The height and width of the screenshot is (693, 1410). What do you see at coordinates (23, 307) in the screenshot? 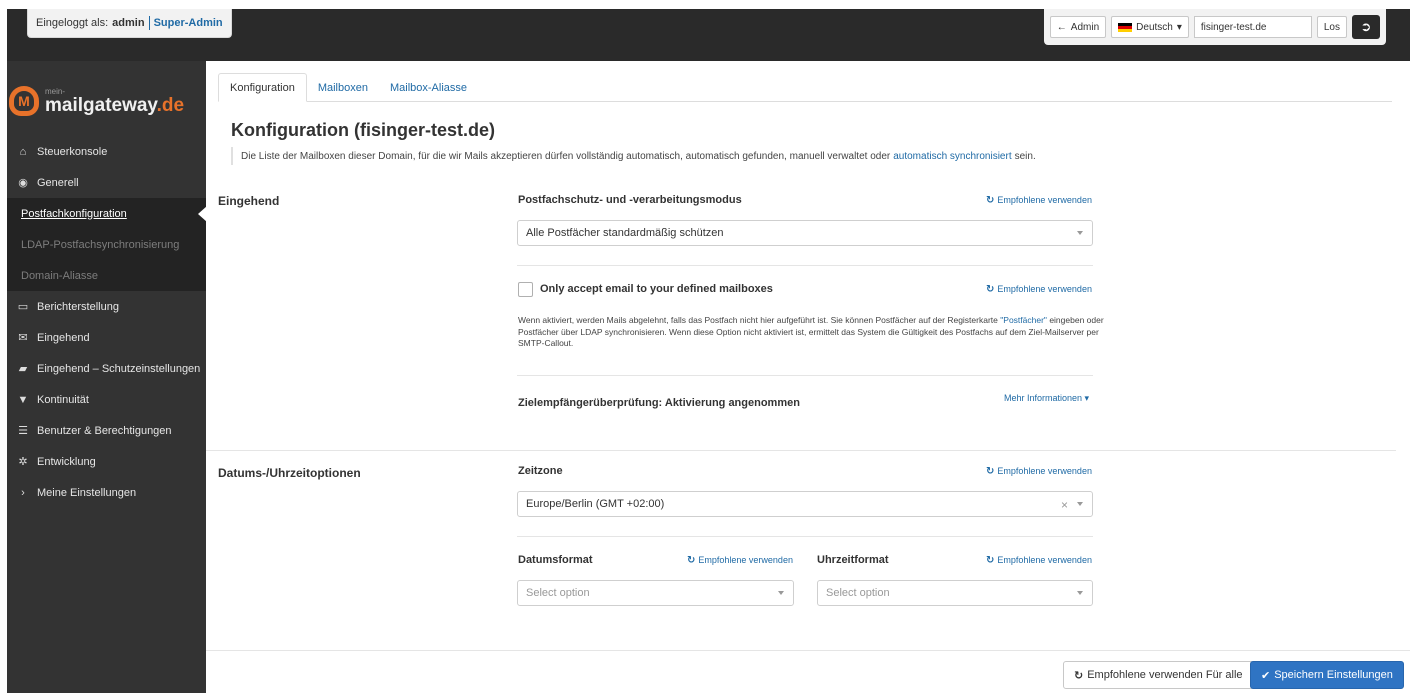
I see `monitor-icon: ▭` at bounding box center [23, 307].